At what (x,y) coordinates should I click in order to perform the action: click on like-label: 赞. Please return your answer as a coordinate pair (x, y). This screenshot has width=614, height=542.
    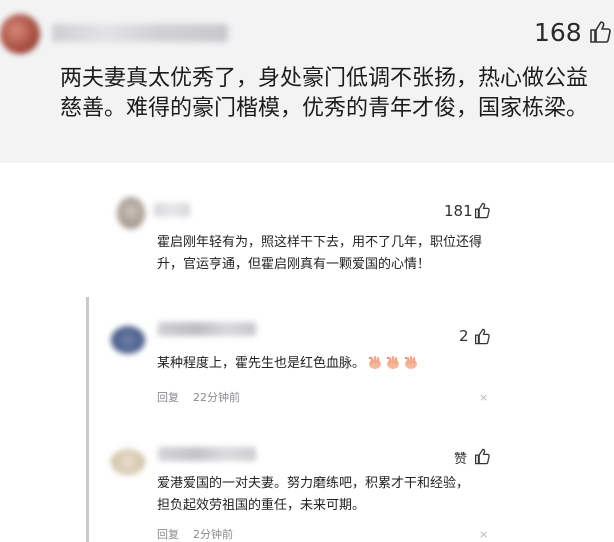
    Looking at the image, I should click on (460, 457).